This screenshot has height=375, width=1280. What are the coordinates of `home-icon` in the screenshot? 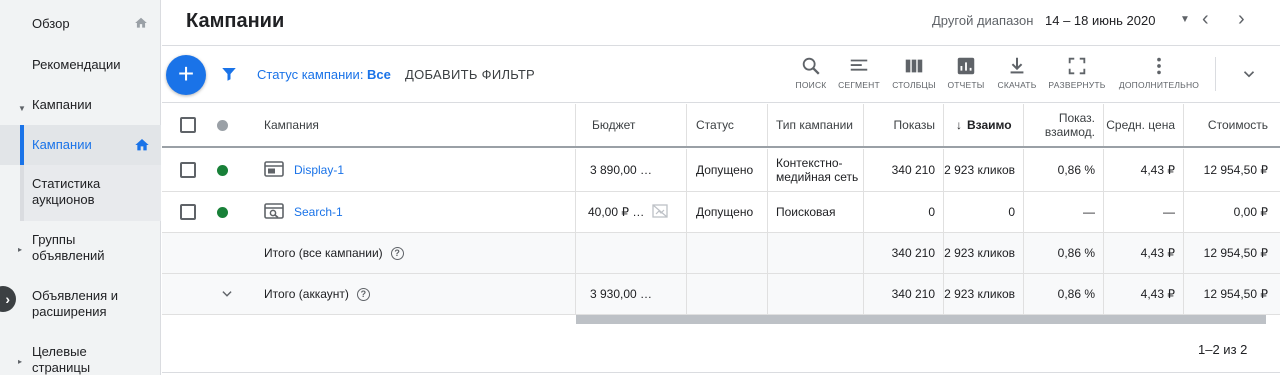 It's located at (141, 25).